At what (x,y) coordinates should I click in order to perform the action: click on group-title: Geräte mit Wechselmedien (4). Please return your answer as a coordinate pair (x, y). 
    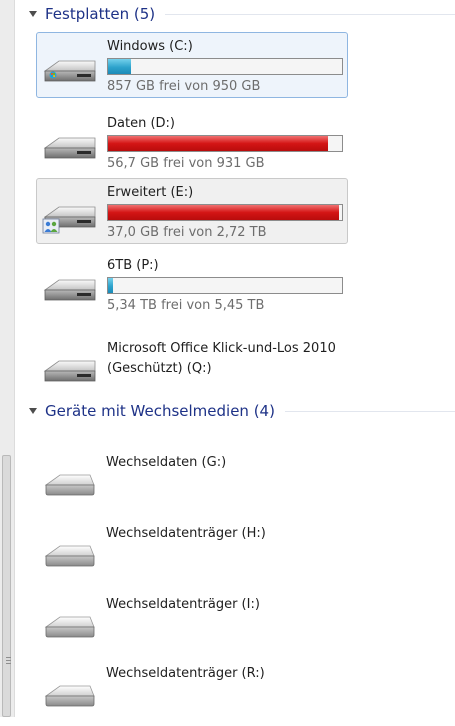
    Looking at the image, I should click on (160, 411).